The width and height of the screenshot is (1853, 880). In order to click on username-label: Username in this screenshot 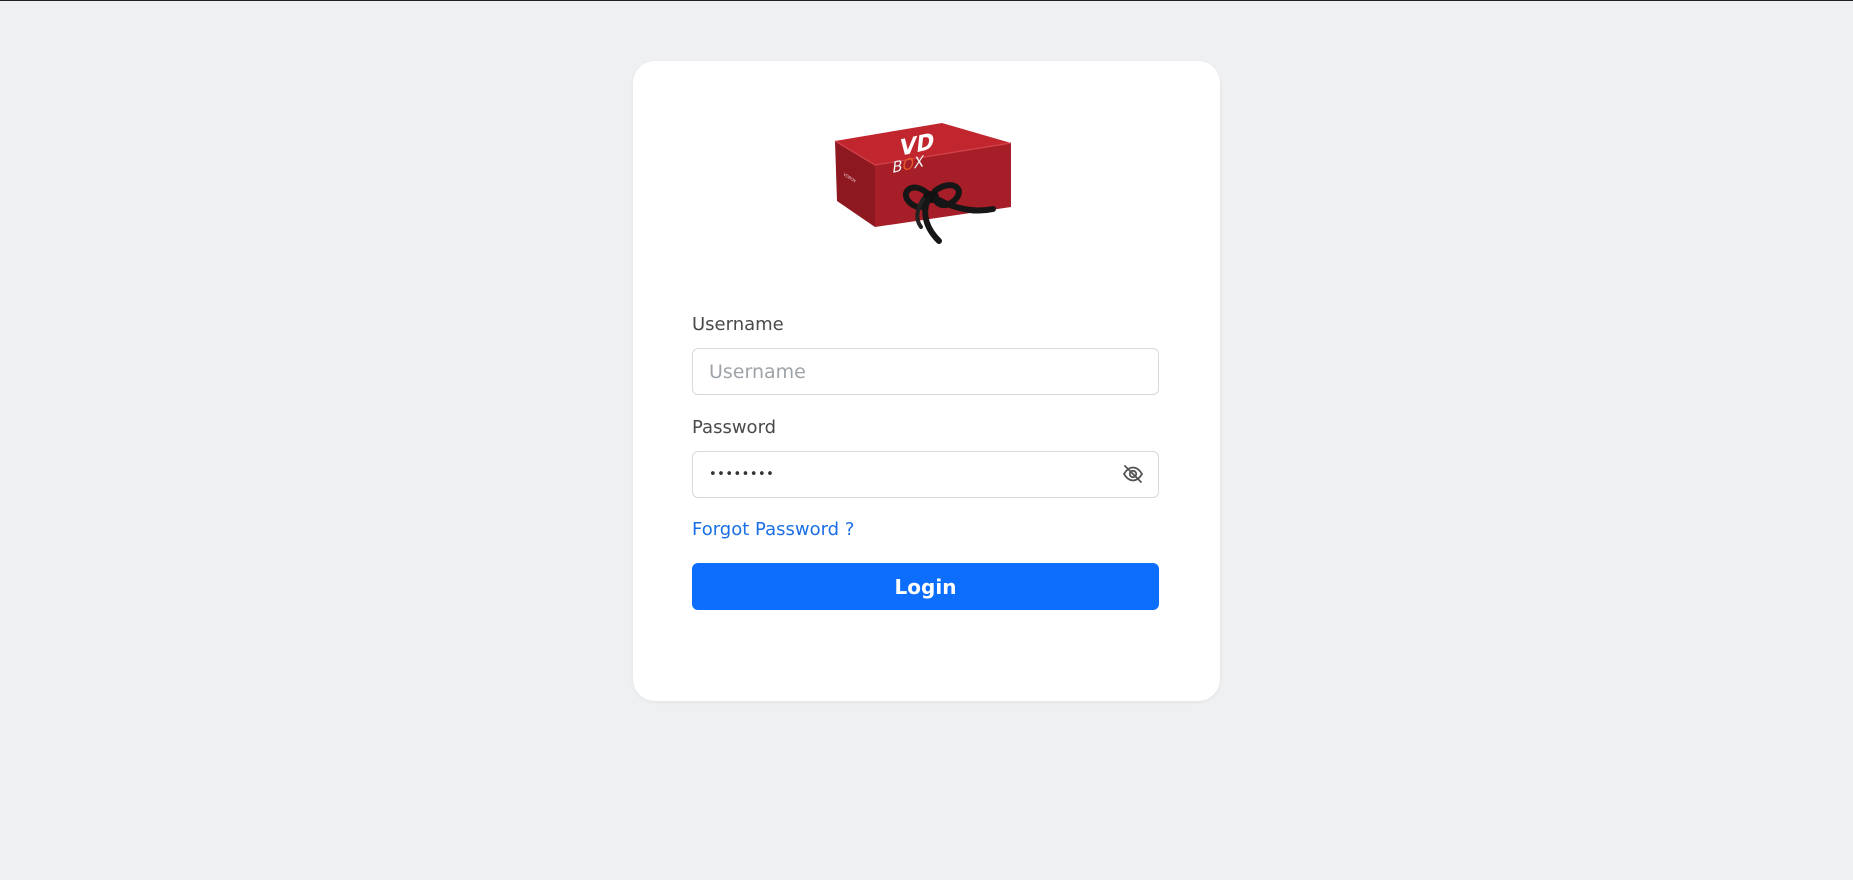, I will do `click(738, 324)`.